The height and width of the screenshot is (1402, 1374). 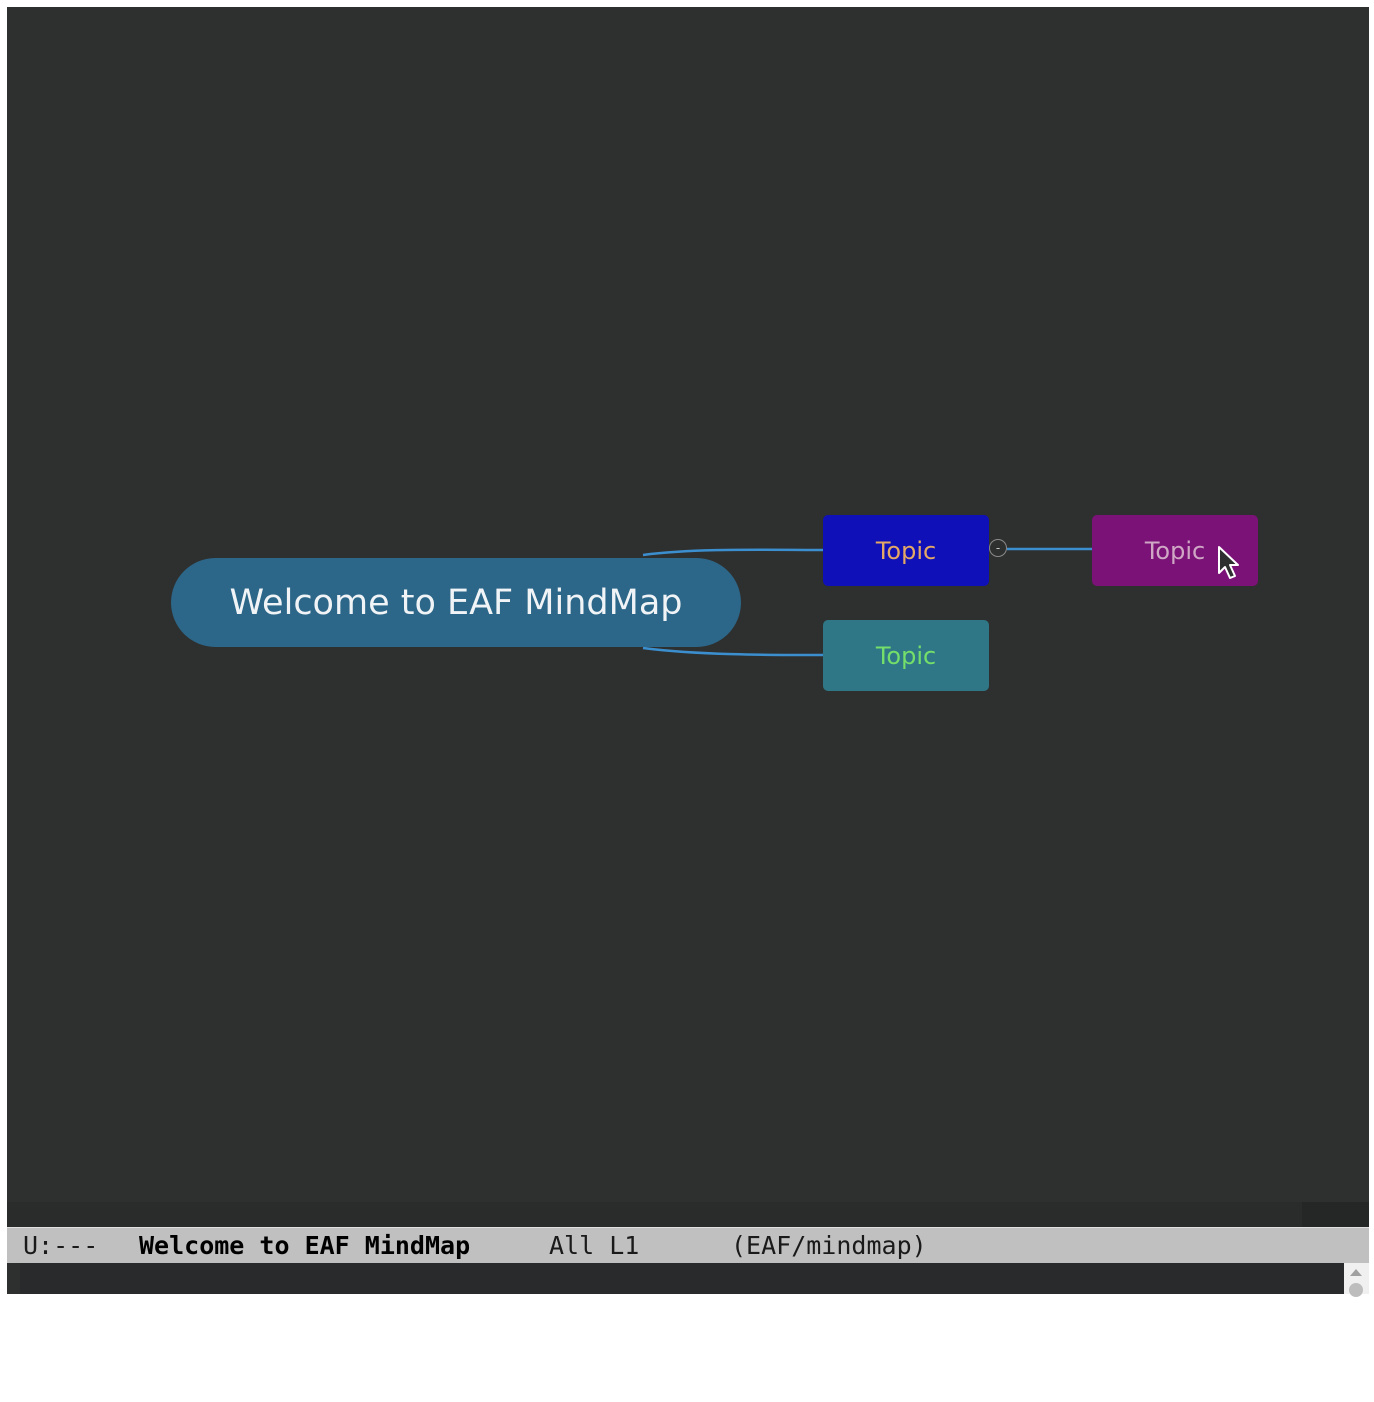 What do you see at coordinates (829, 1245) in the screenshot?
I see `mode-line-major-mode: (EAF/mindmap)` at bounding box center [829, 1245].